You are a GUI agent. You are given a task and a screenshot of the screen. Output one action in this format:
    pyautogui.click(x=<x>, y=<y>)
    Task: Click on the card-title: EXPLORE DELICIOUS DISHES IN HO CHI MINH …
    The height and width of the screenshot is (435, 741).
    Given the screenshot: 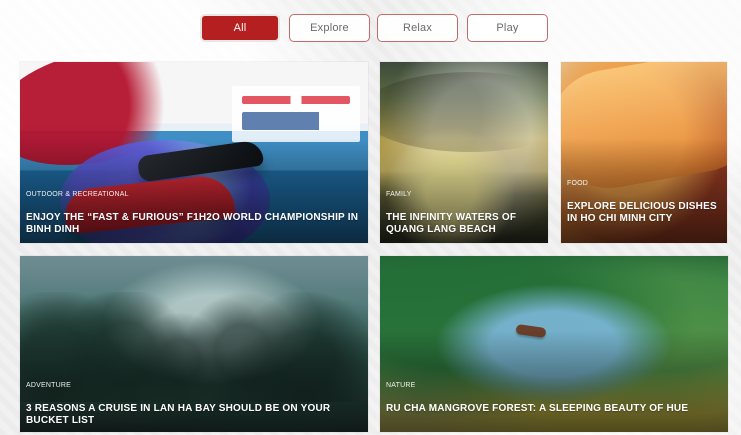 What is the action you would take?
    pyautogui.click(x=642, y=212)
    